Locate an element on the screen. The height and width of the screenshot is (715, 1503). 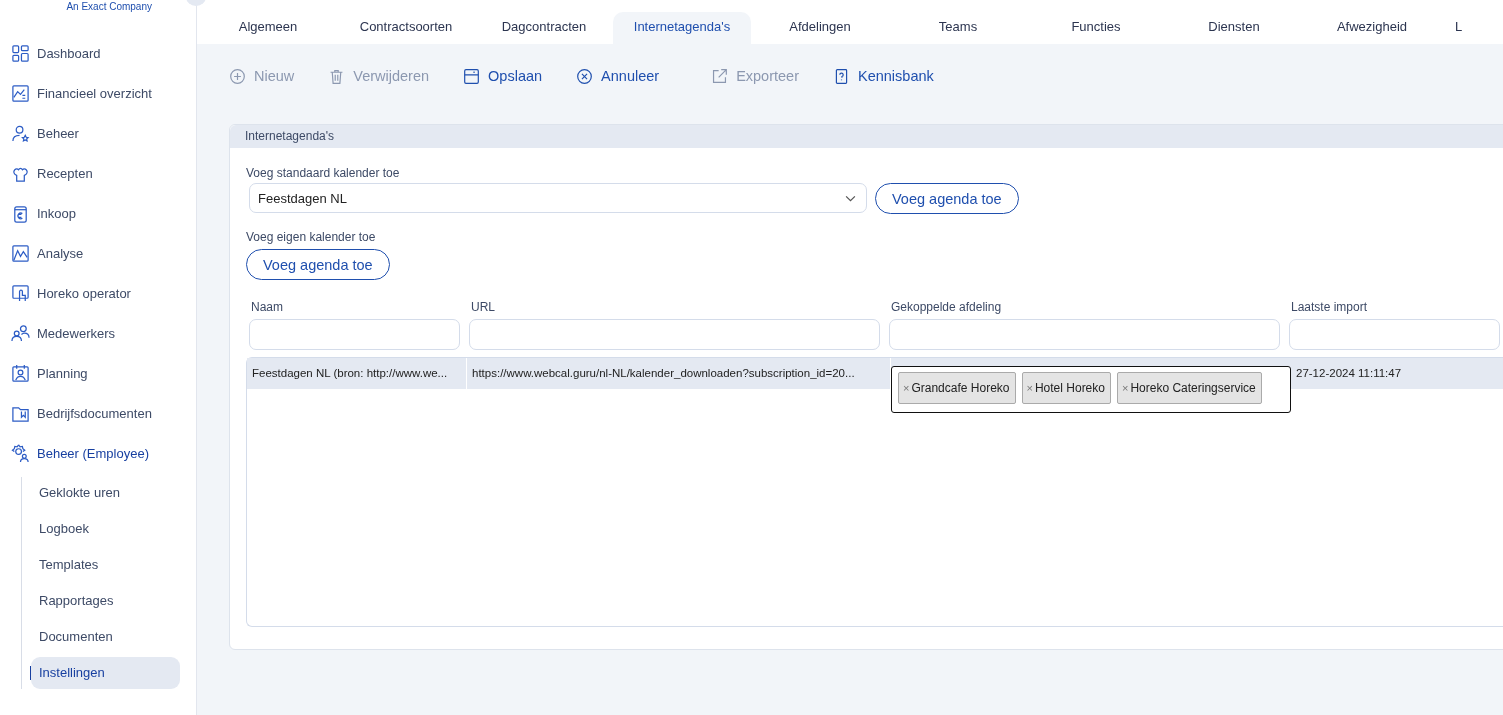
plus-icon is located at coordinates (237, 76).